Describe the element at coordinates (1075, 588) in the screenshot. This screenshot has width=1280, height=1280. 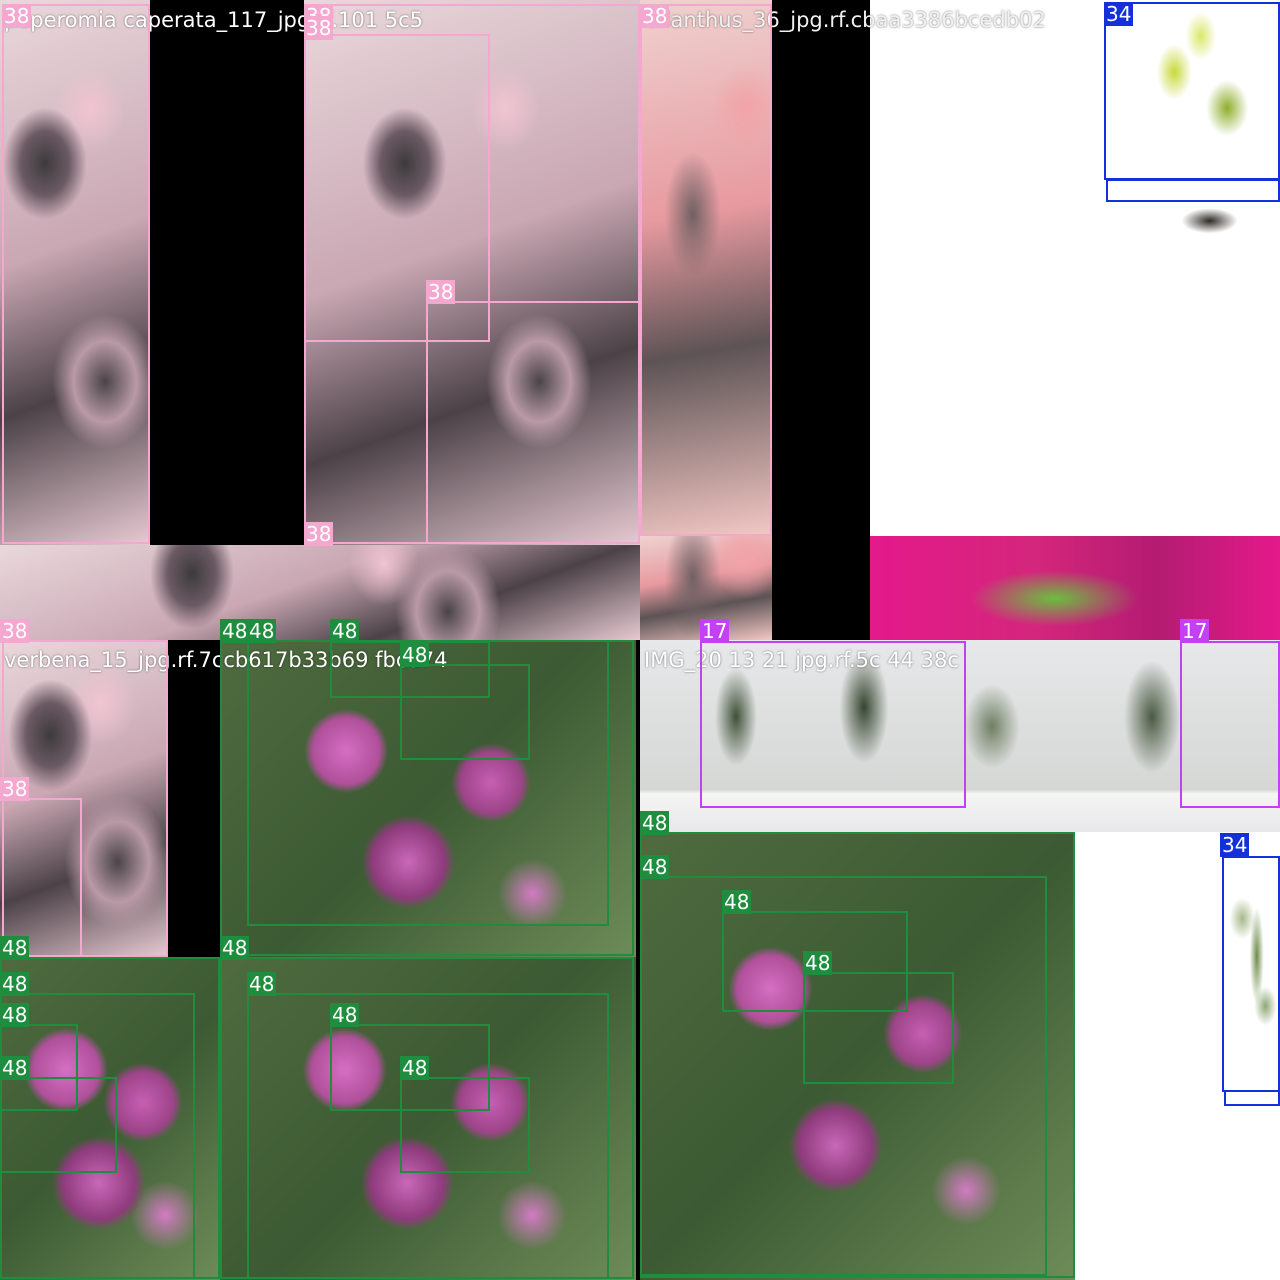
I see `magenta-flower-strip` at that location.